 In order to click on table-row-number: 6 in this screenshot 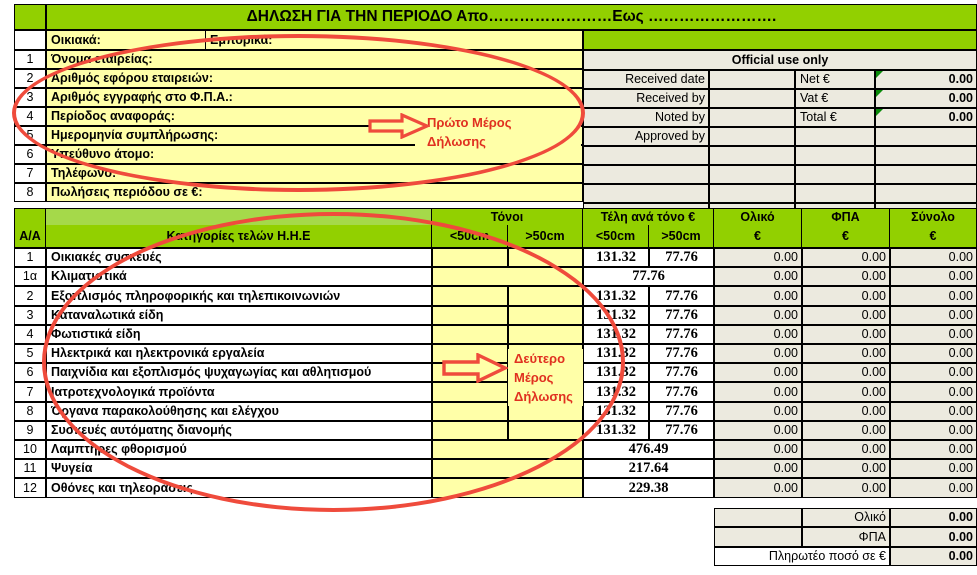, I will do `click(30, 372)`.